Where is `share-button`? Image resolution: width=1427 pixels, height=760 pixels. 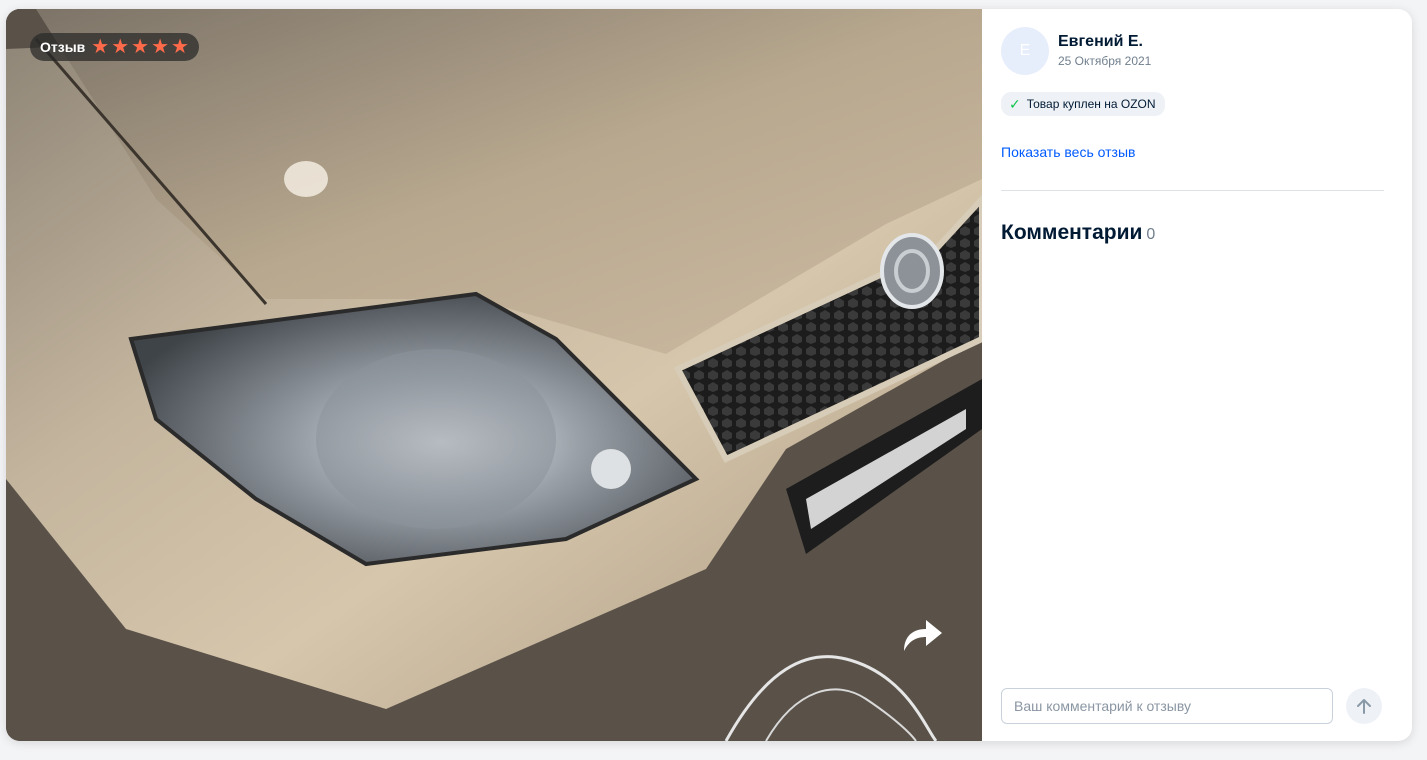
share-button is located at coordinates (922, 635).